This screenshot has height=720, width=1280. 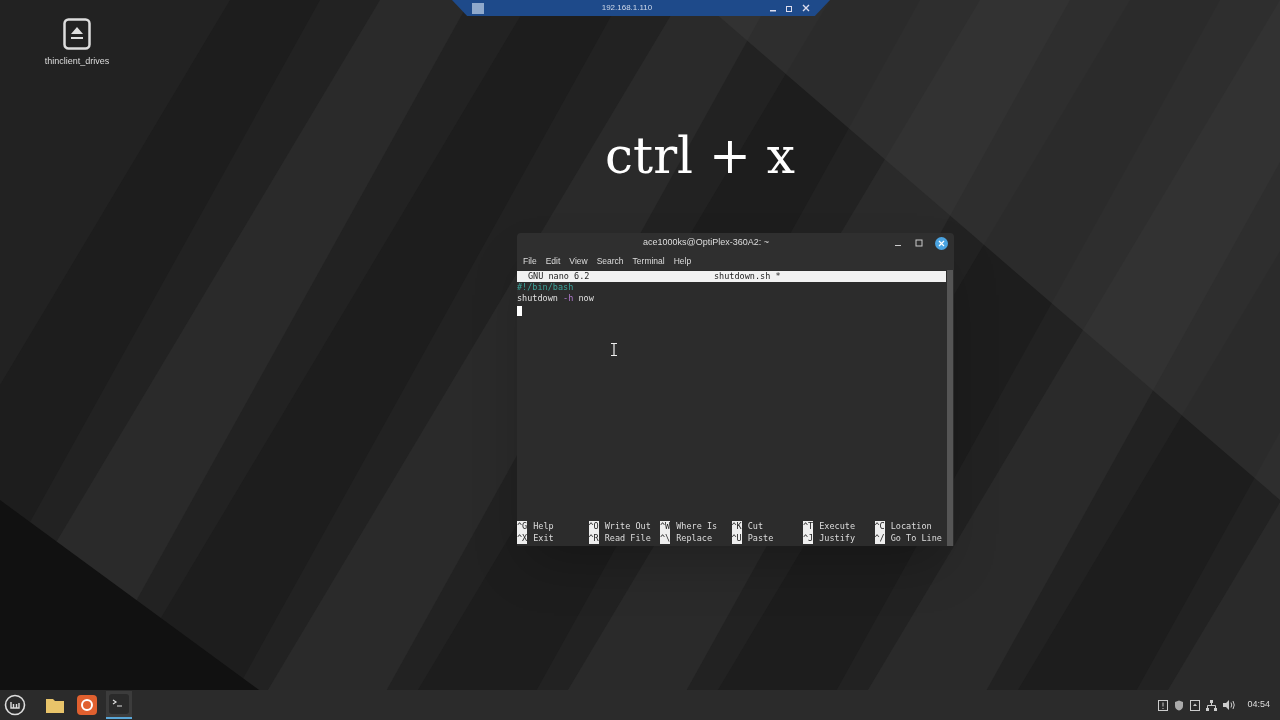 I want to click on shortcut-key: ^K, so click(x=736, y=527).